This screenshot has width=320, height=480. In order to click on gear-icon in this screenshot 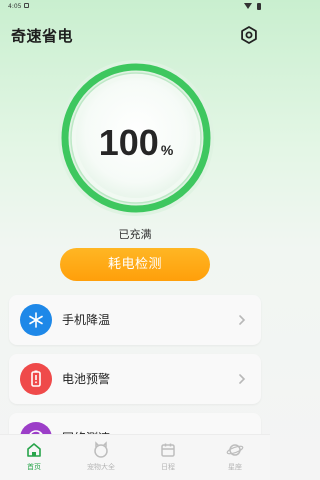, I will do `click(249, 35)`.